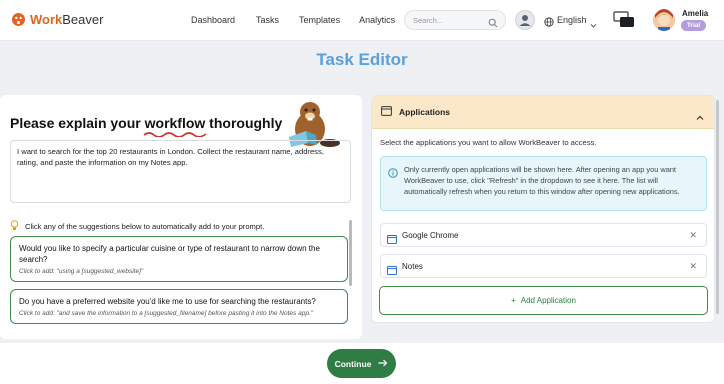 The height and width of the screenshot is (384, 724). What do you see at coordinates (430, 235) in the screenshot?
I see `app-name: Google Chrome` at bounding box center [430, 235].